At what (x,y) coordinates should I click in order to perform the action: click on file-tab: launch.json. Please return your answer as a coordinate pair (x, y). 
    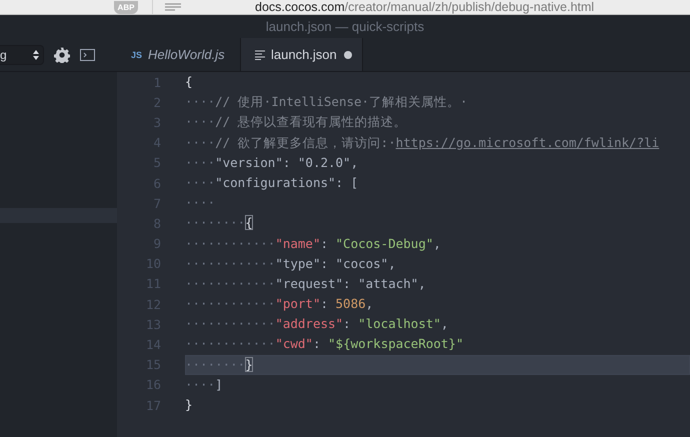
    Looking at the image, I should click on (301, 54).